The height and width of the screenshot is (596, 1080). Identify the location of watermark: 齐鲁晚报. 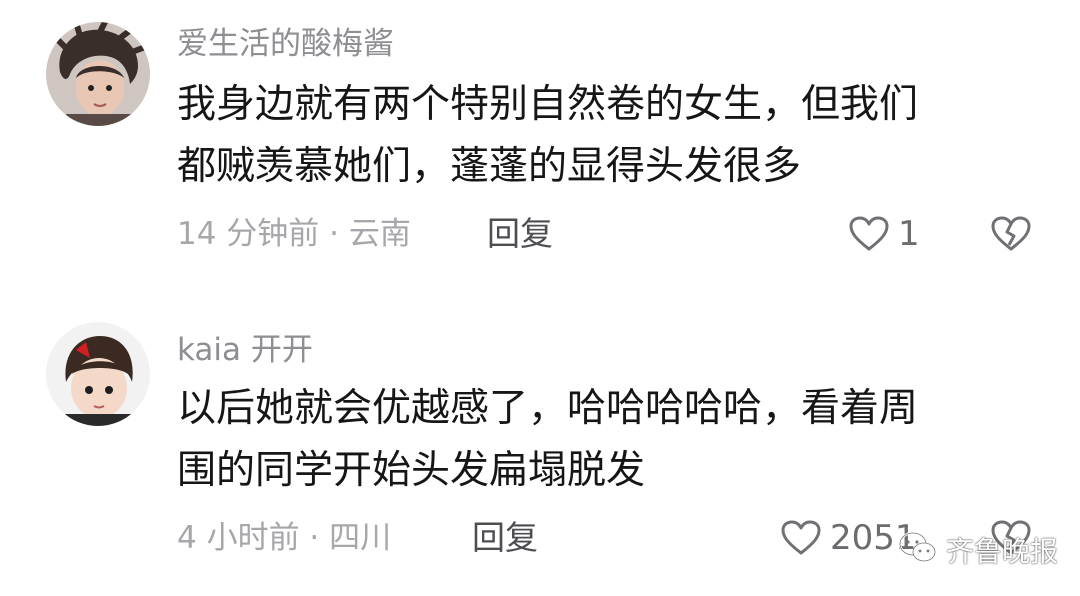
(978, 550).